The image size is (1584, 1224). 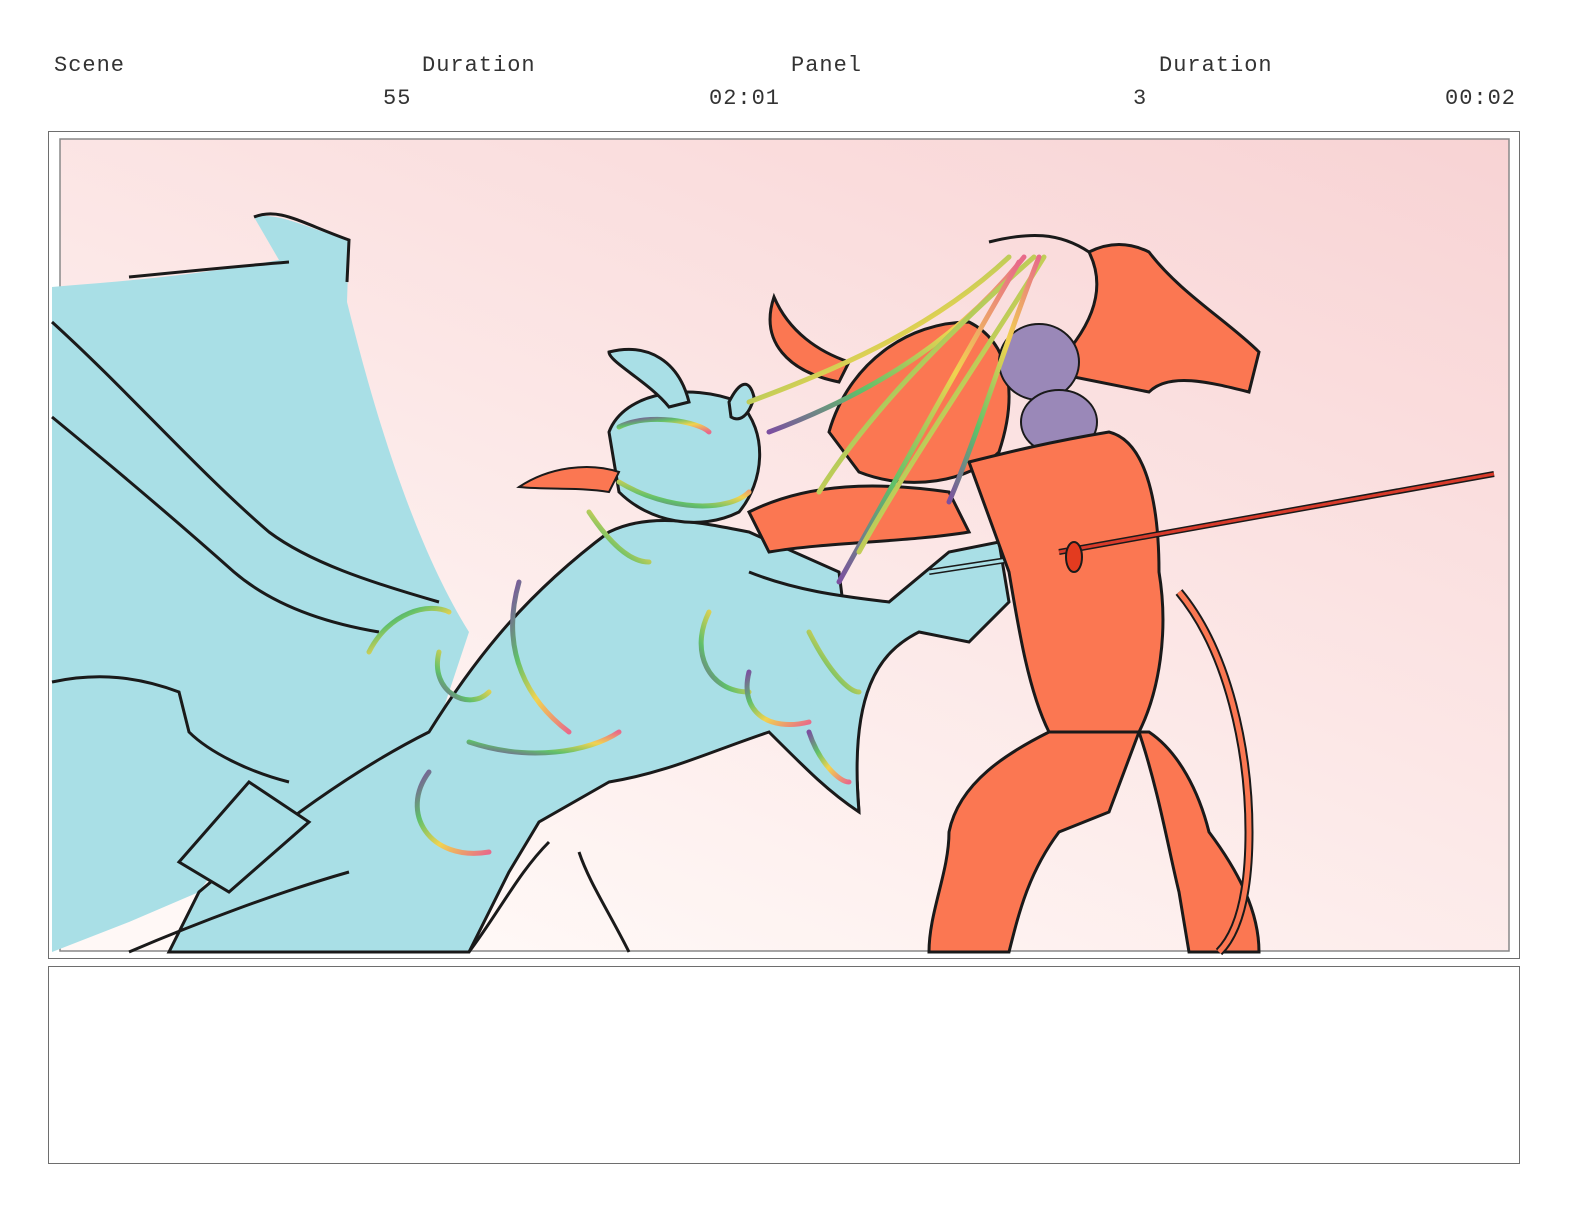 What do you see at coordinates (745, 98) in the screenshot?
I see `scene-duration-value: 02:01` at bounding box center [745, 98].